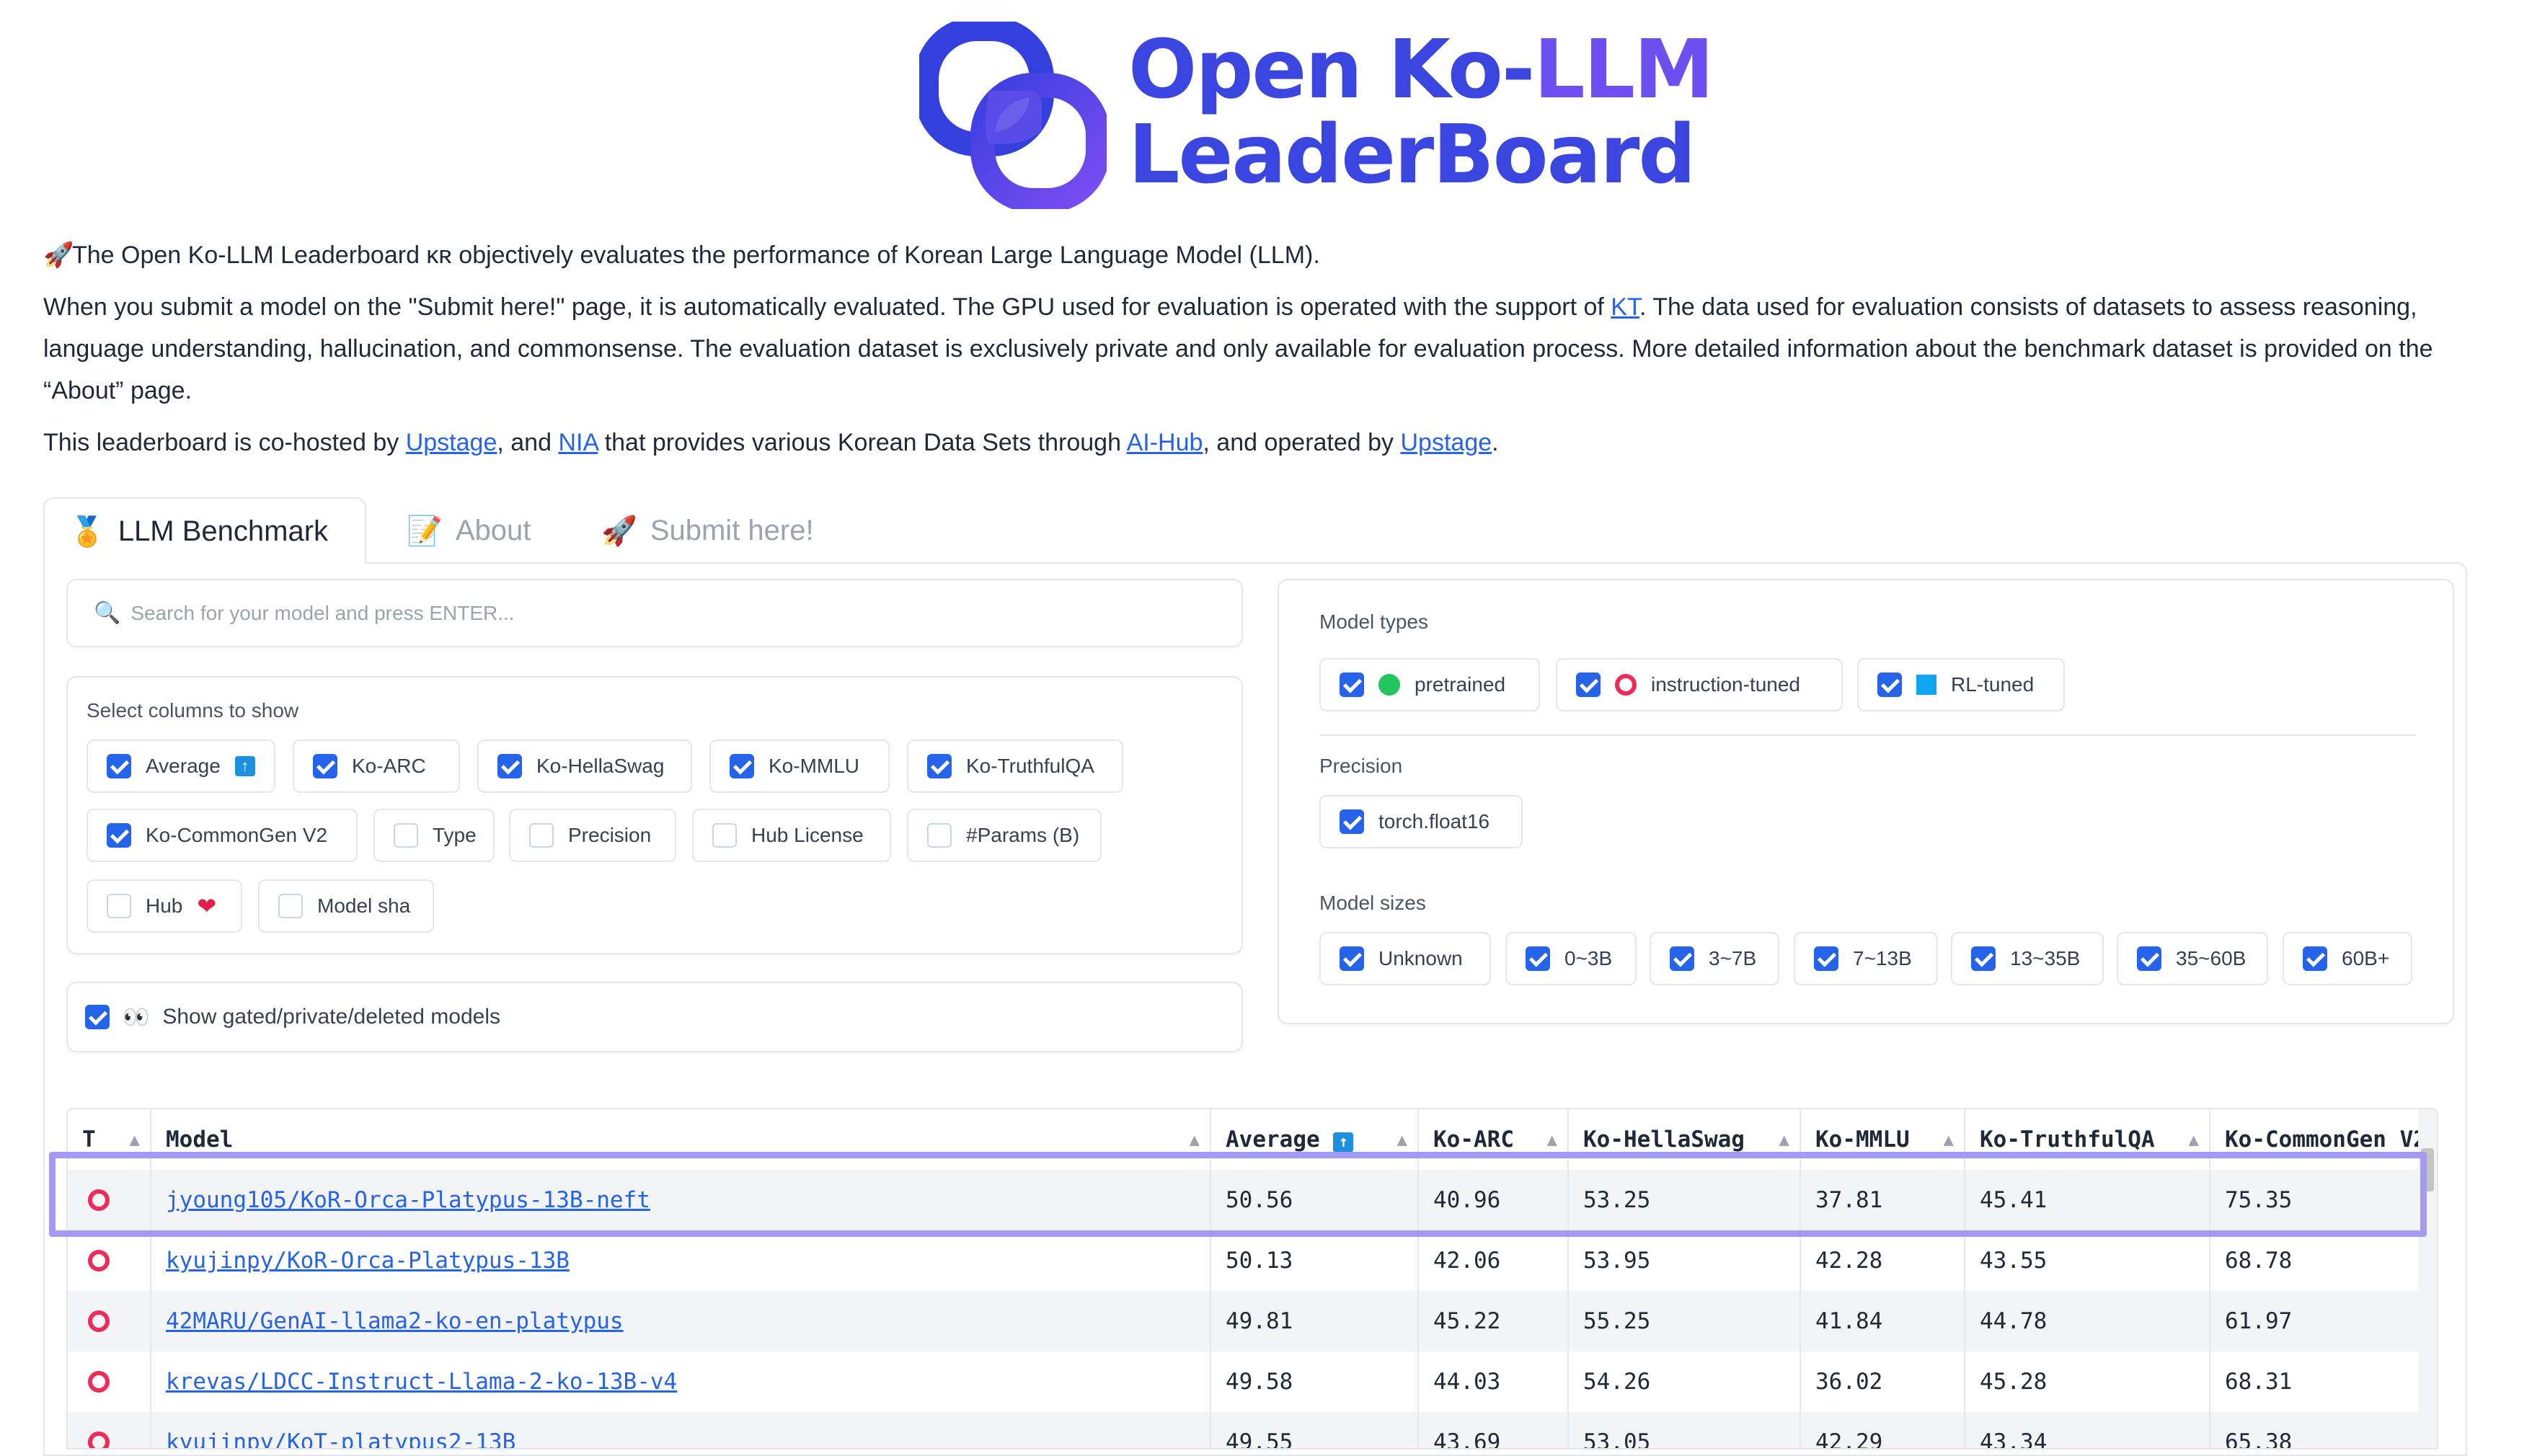 Image resolution: width=2532 pixels, height=1456 pixels. What do you see at coordinates (2318, 1200) in the screenshot?
I see `cell-ko-commongen: 75.35` at bounding box center [2318, 1200].